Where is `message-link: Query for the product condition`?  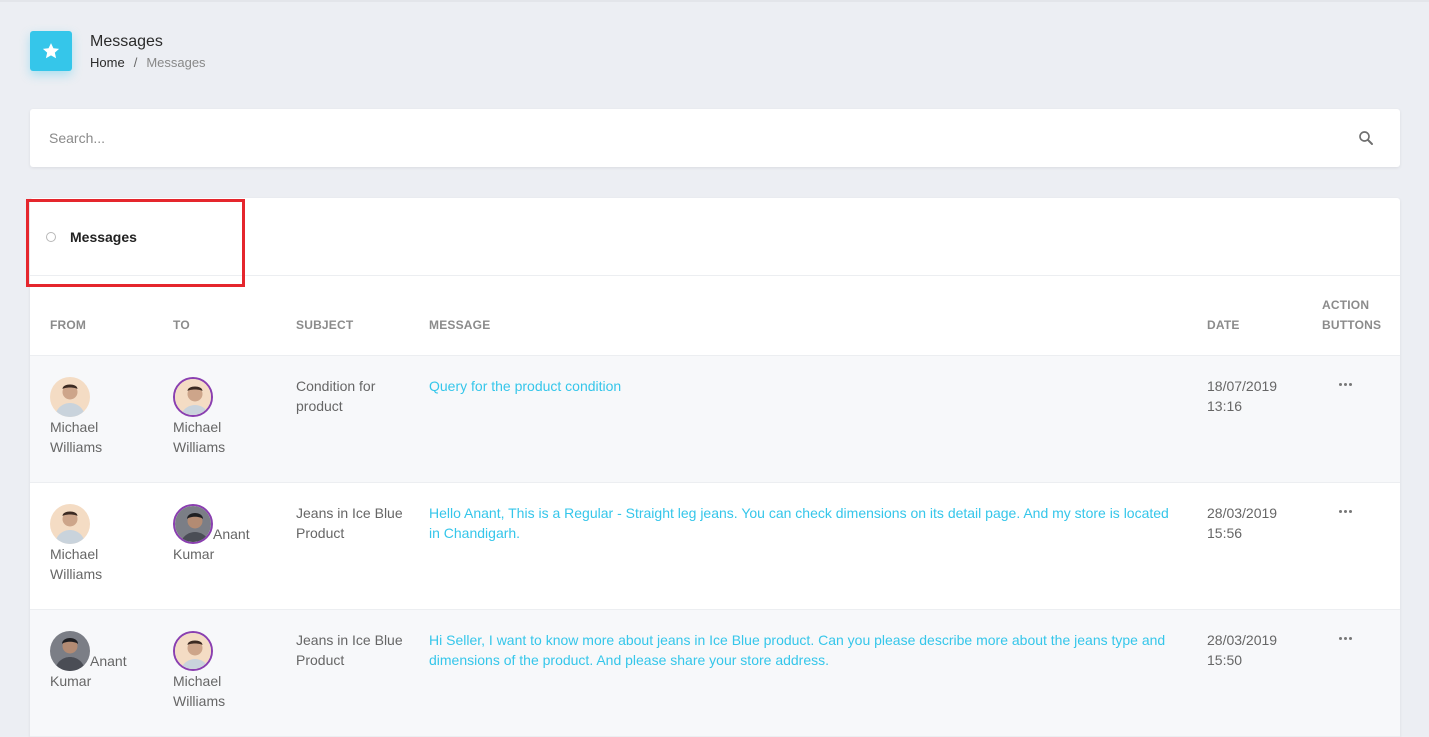
message-link: Query for the product condition is located at coordinates (801, 386).